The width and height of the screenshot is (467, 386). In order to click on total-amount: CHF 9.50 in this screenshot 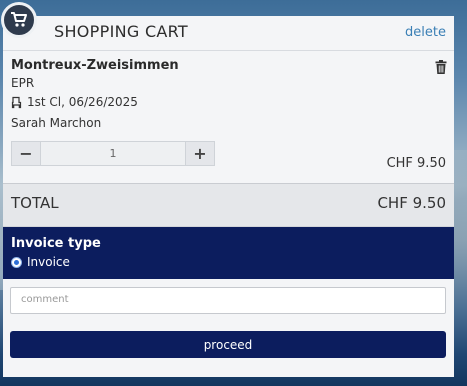, I will do `click(411, 203)`.